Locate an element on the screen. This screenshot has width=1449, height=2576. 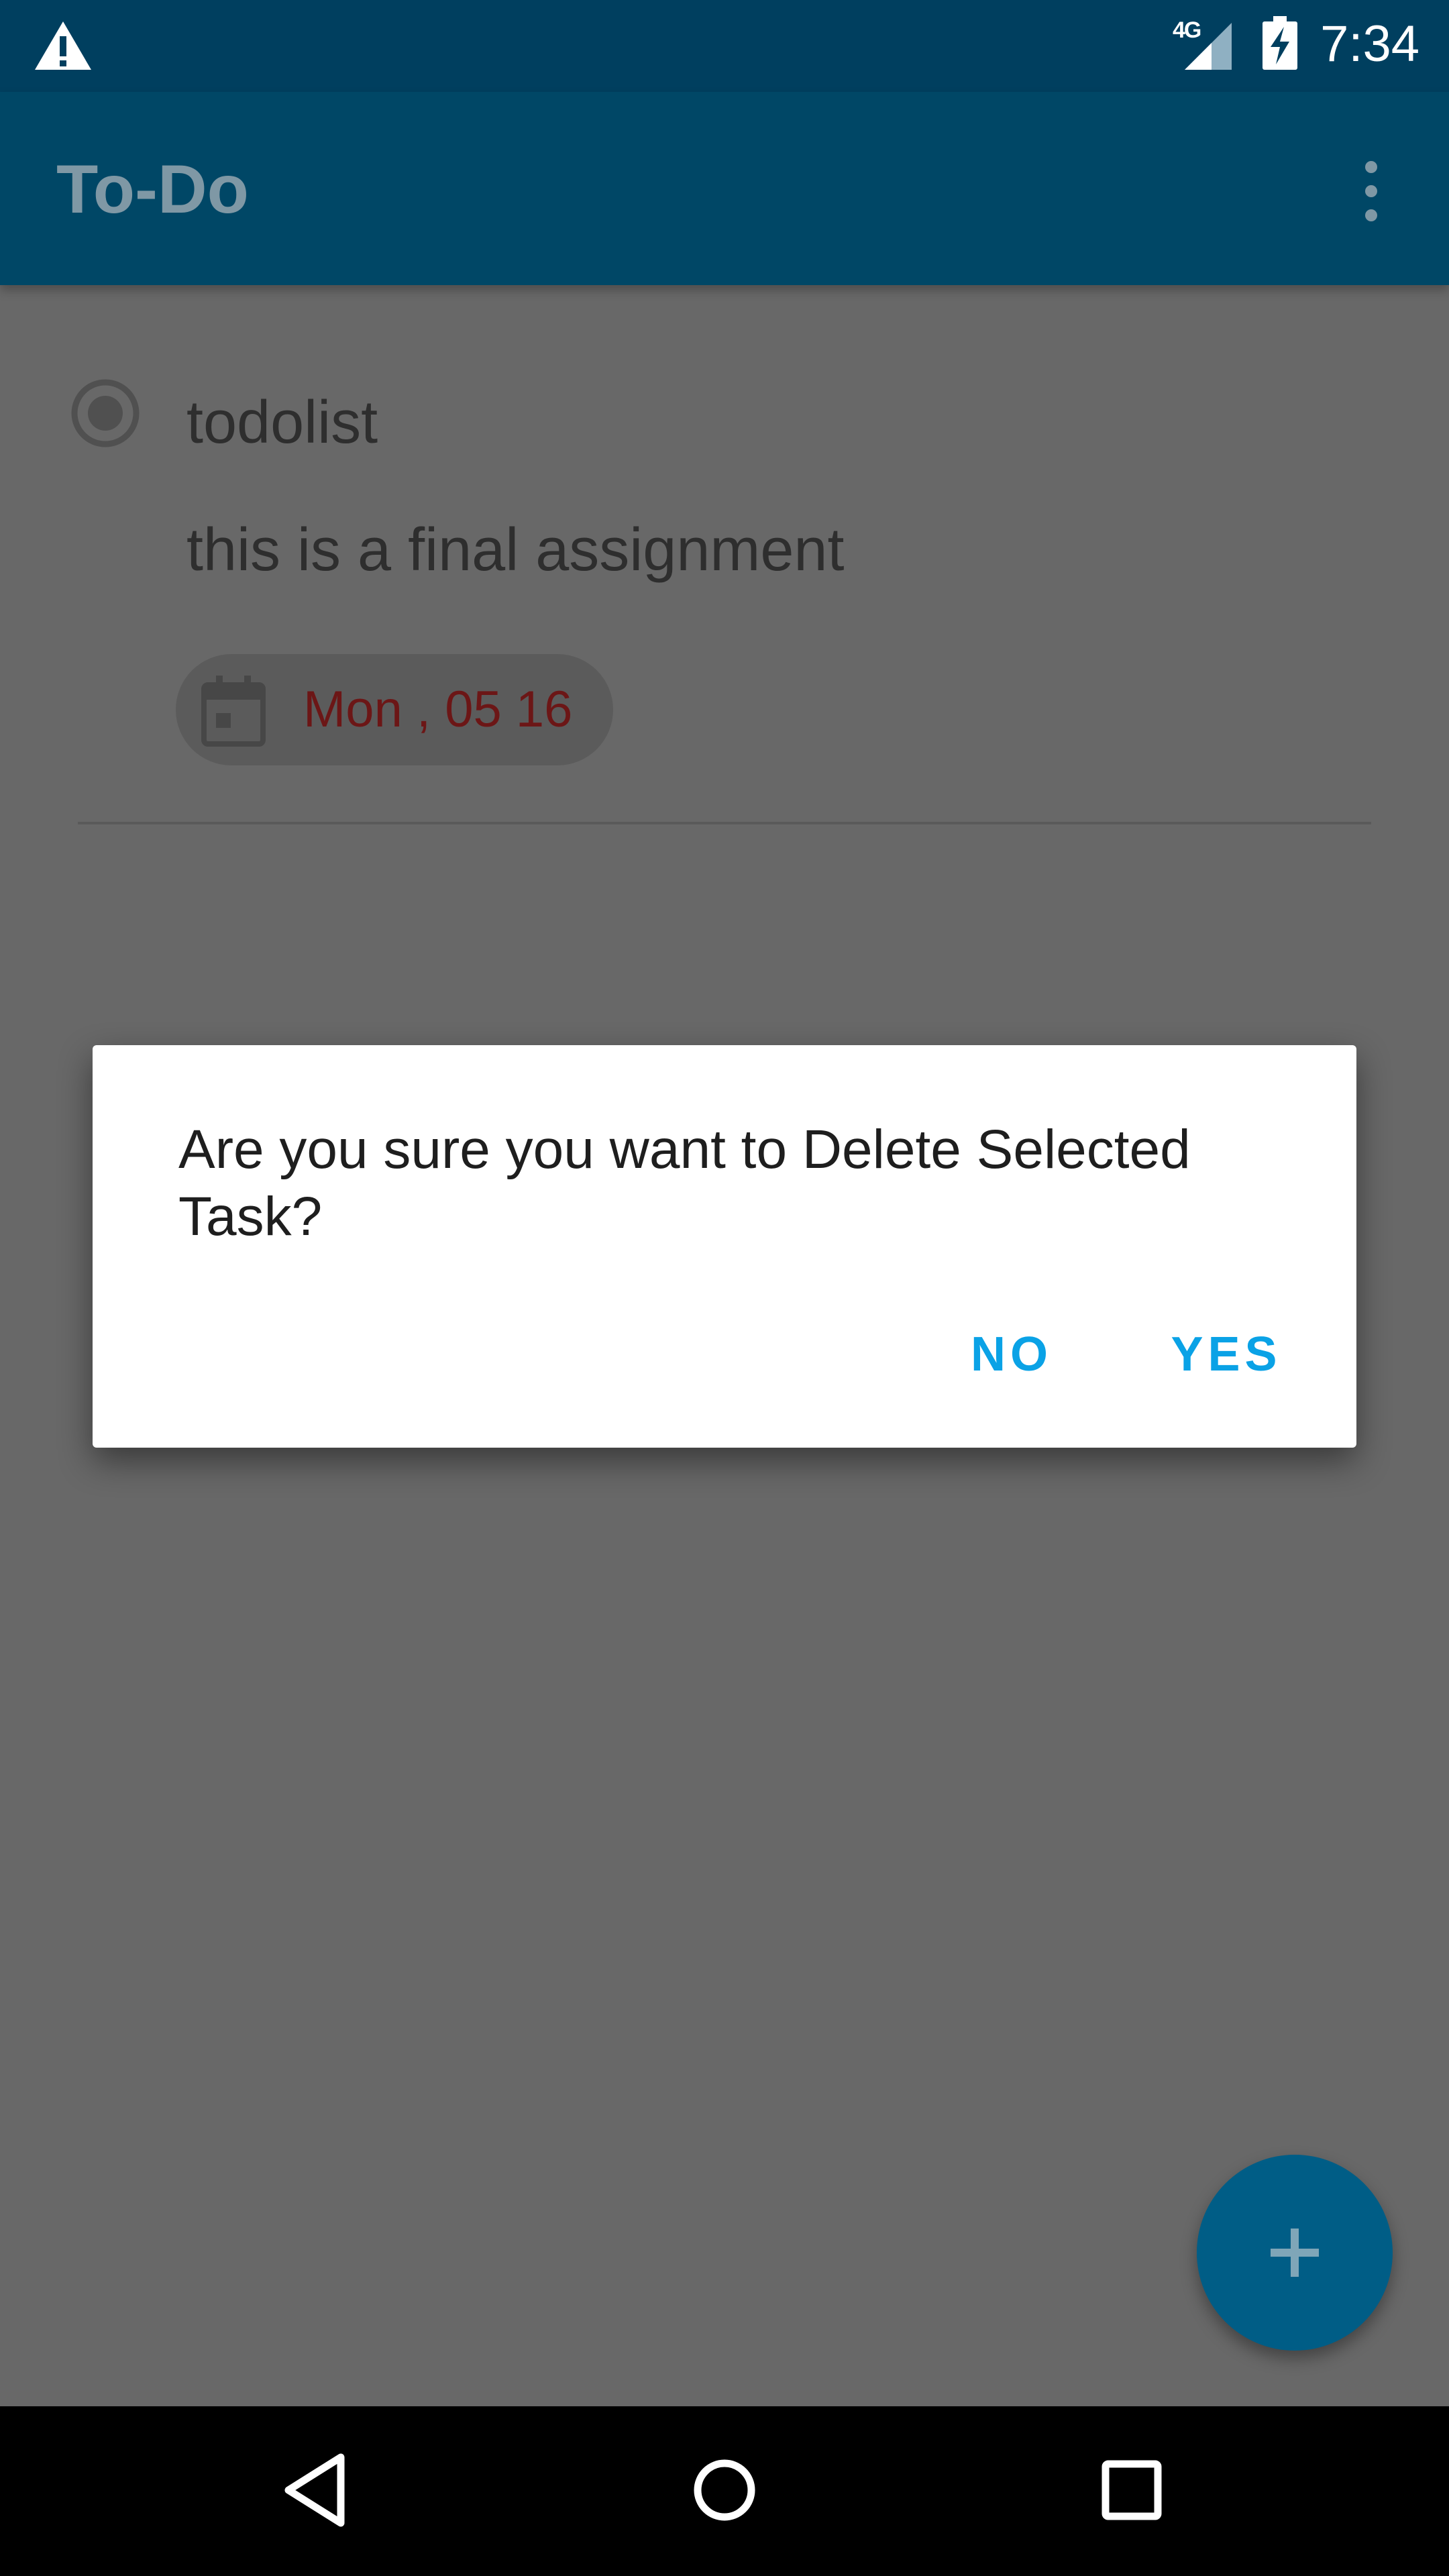
warning-icon is located at coordinates (63, 45).